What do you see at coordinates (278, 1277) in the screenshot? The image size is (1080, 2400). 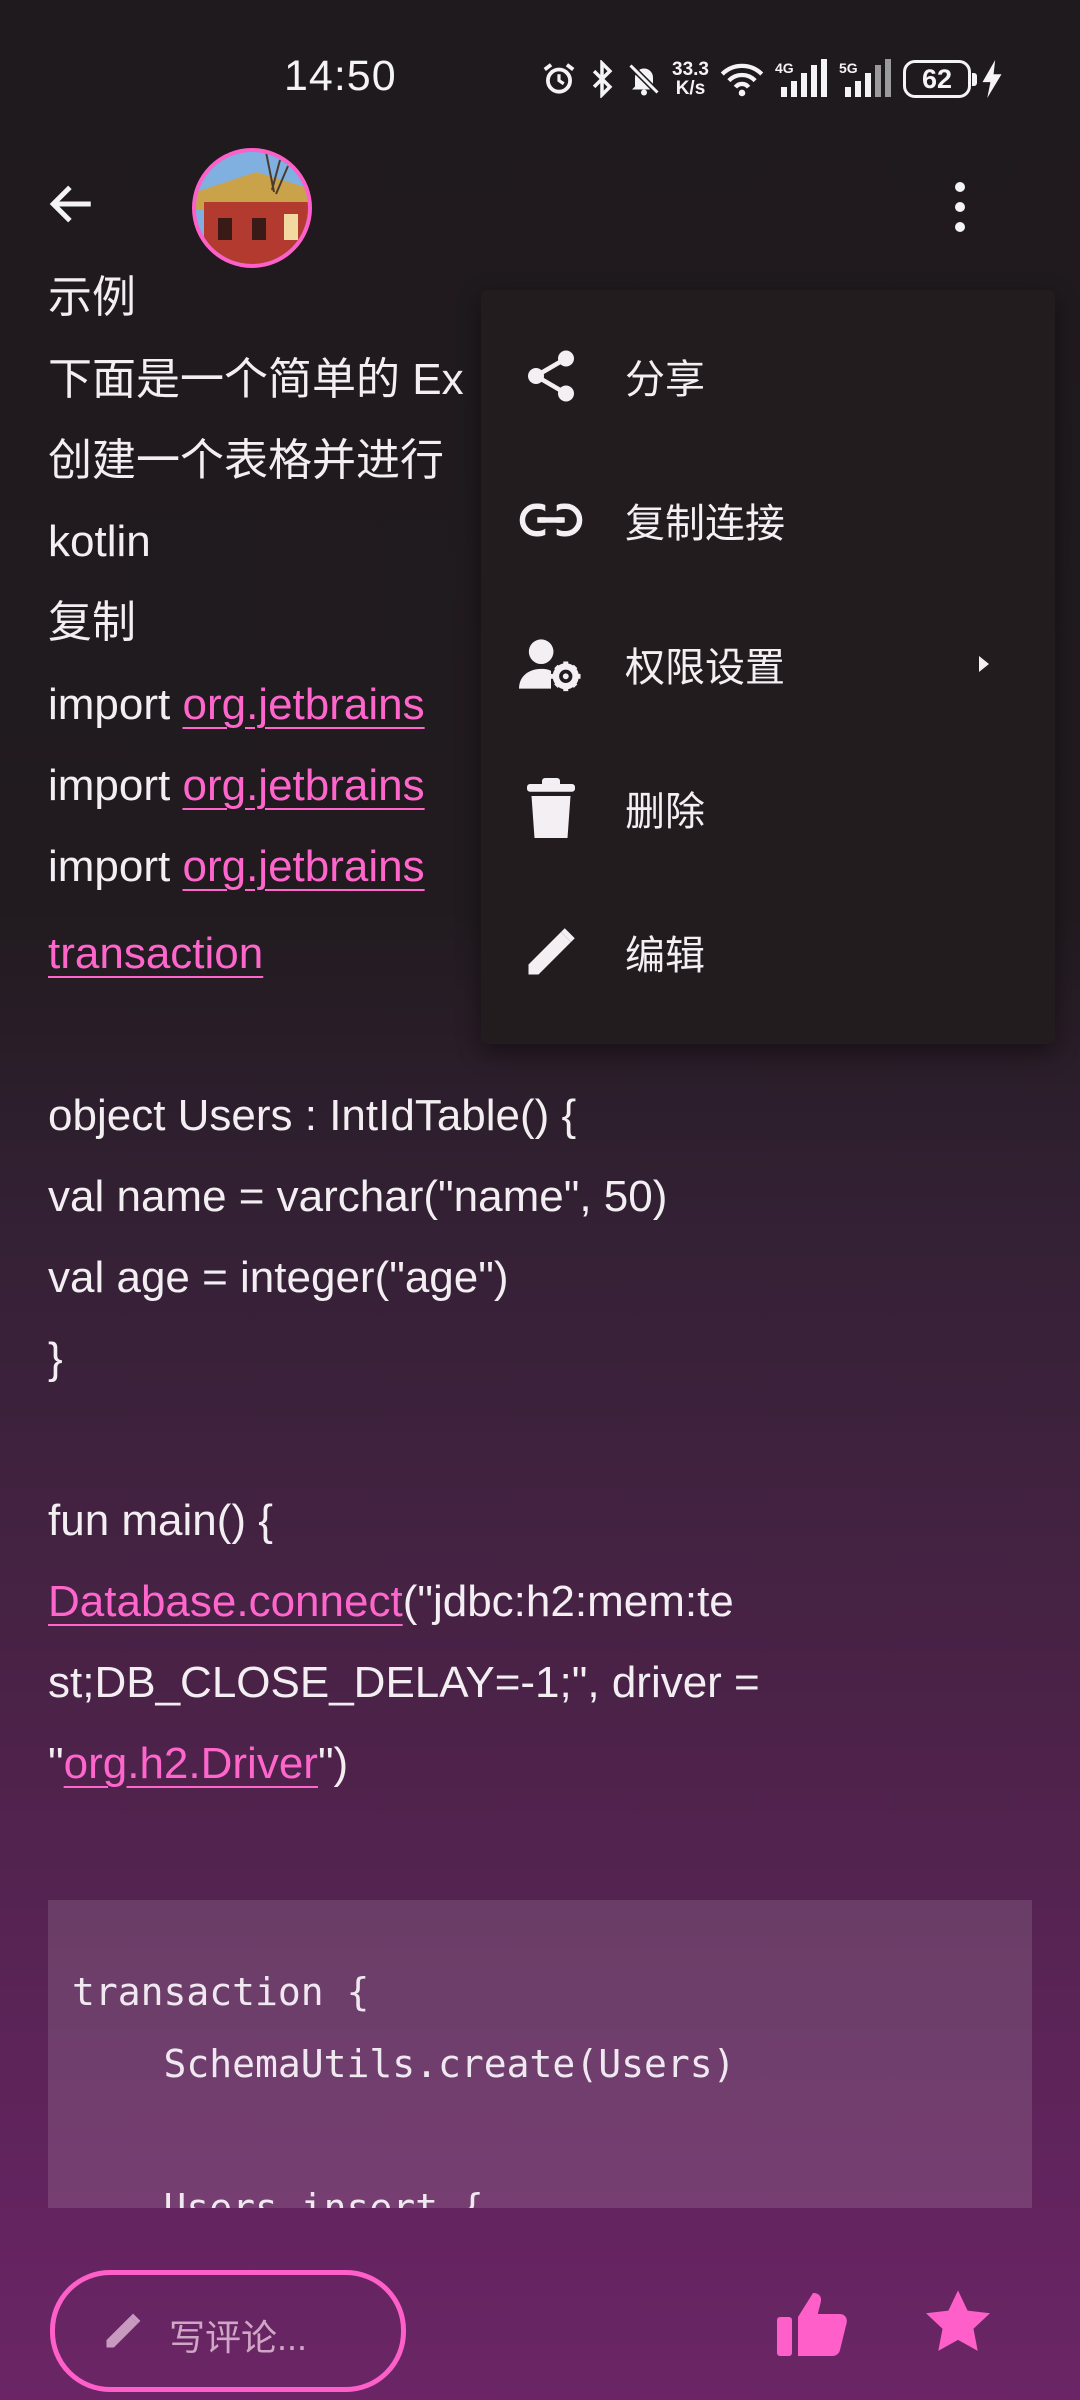 I see `text-line: val age = integer("age")` at bounding box center [278, 1277].